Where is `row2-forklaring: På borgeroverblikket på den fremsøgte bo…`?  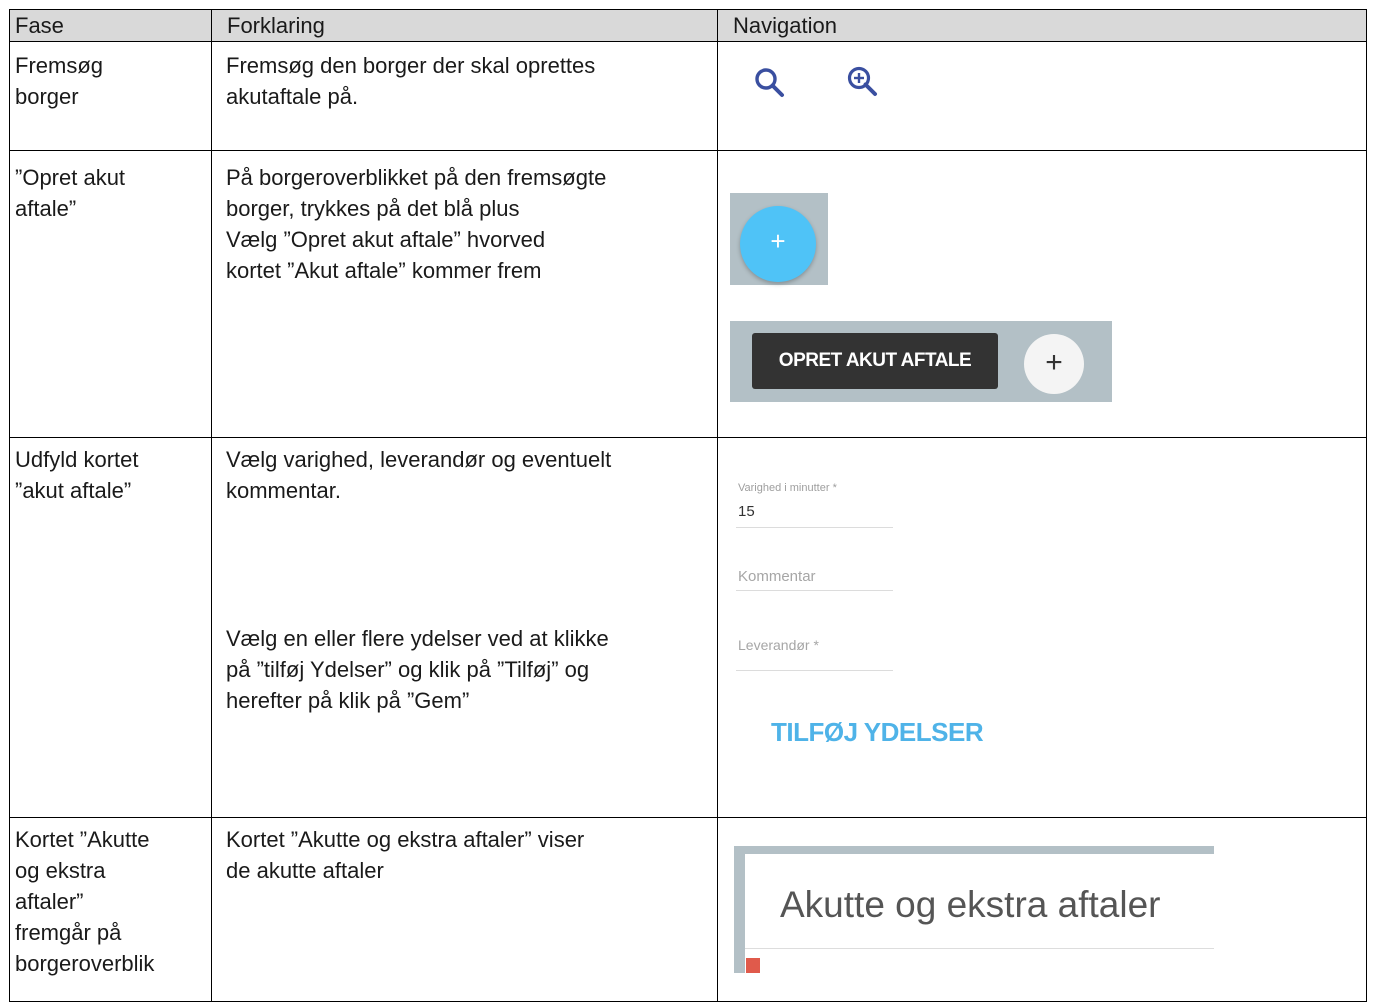 row2-forklaring: På borgeroverblikket på den fremsøgte bo… is located at coordinates (416, 224).